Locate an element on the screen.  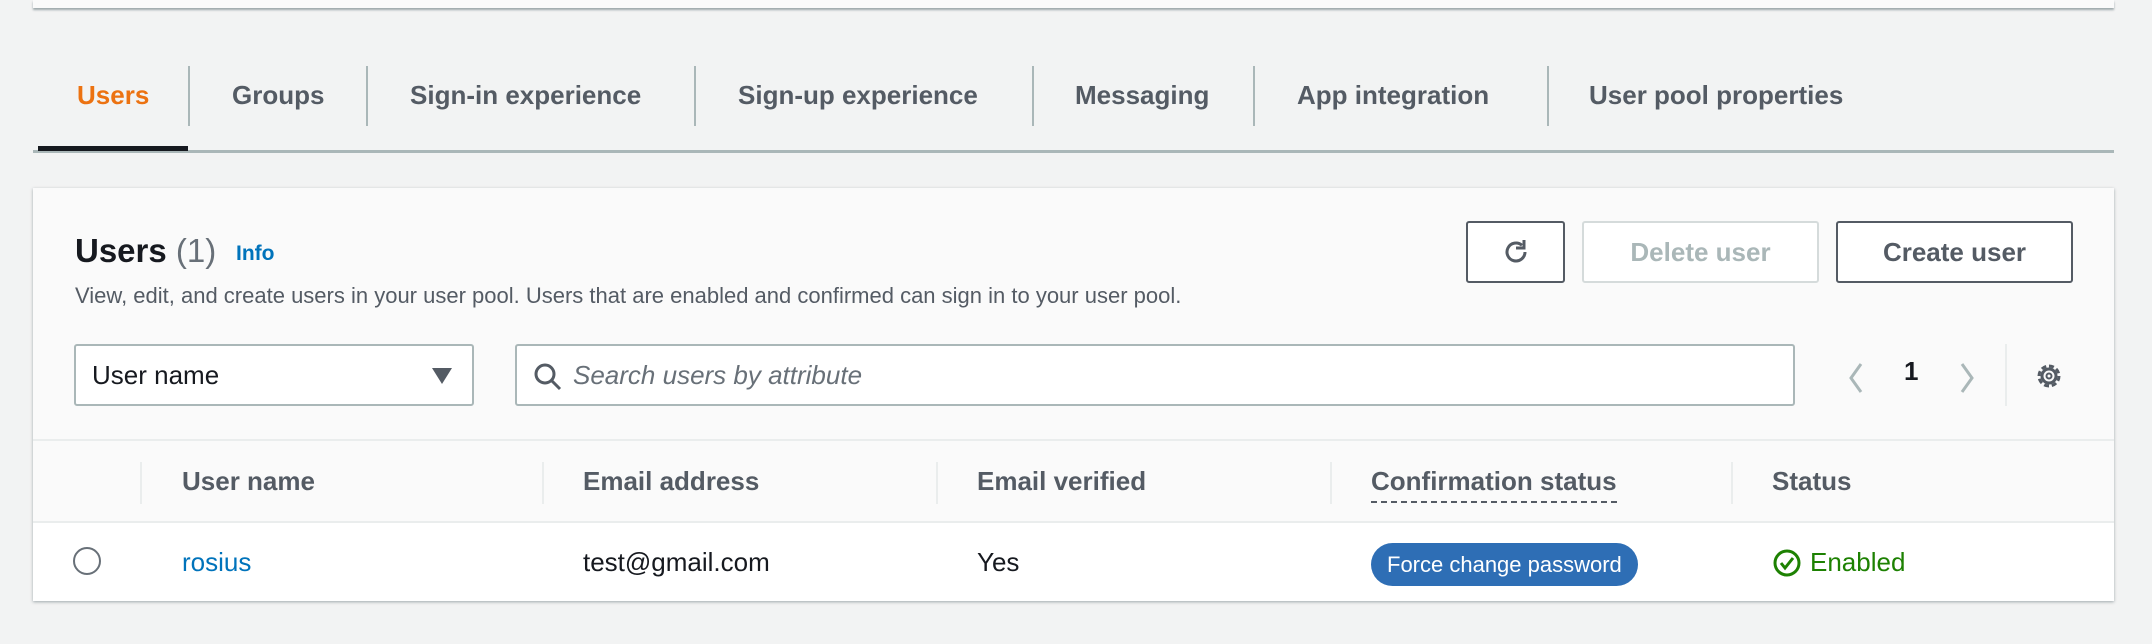
filter-property-select: User name is located at coordinates (274, 375).